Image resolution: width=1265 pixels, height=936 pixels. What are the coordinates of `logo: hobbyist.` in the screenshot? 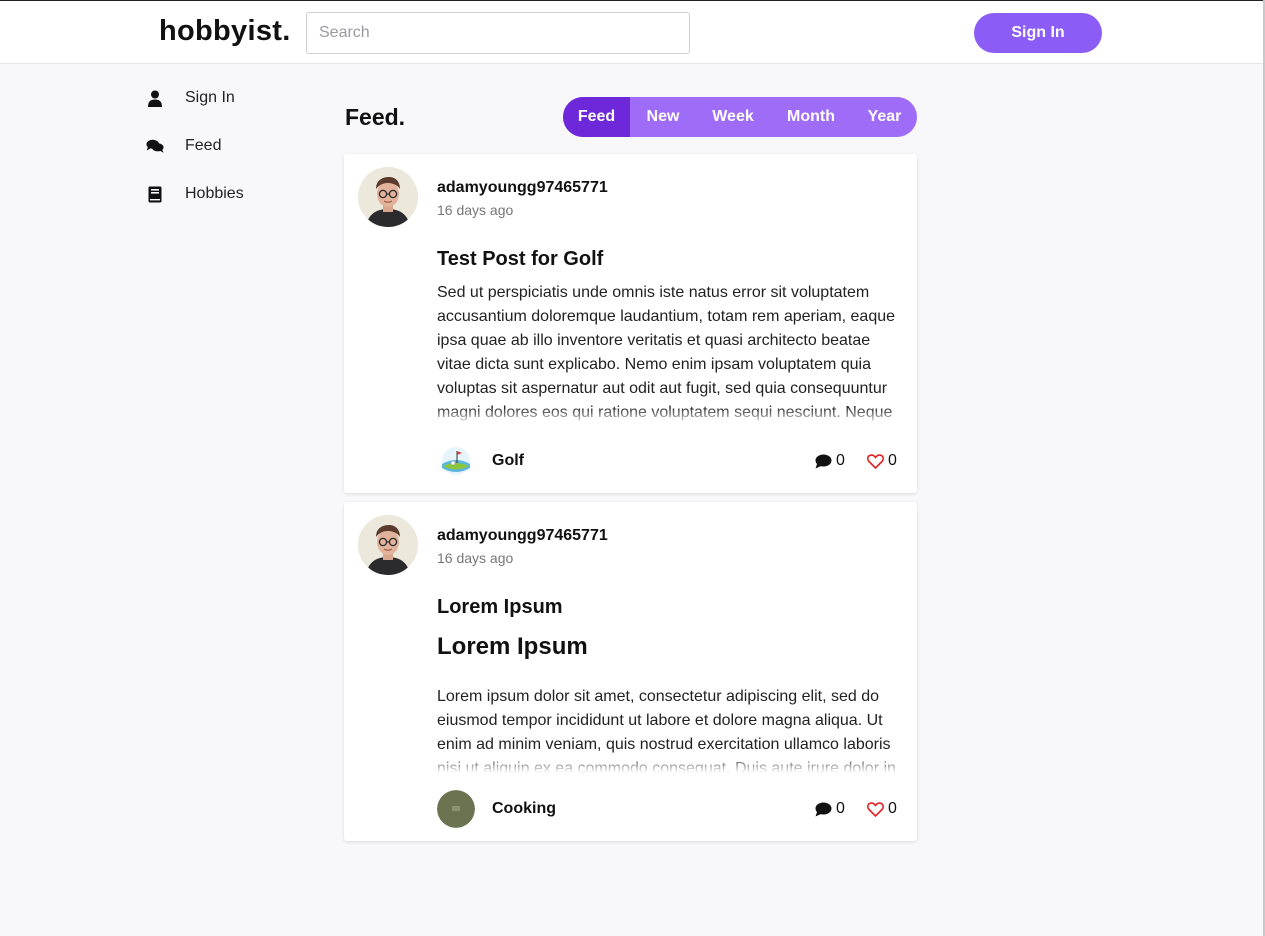 It's located at (225, 31).